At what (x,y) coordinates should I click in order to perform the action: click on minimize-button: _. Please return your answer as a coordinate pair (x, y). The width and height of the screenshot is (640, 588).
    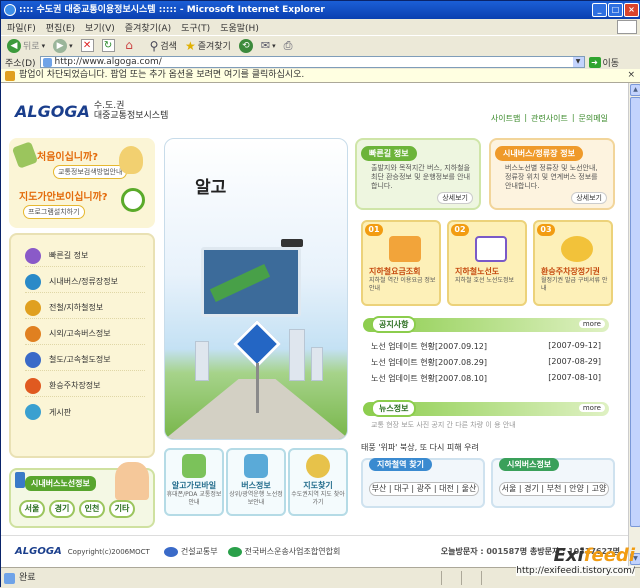
    Looking at the image, I should click on (599, 10).